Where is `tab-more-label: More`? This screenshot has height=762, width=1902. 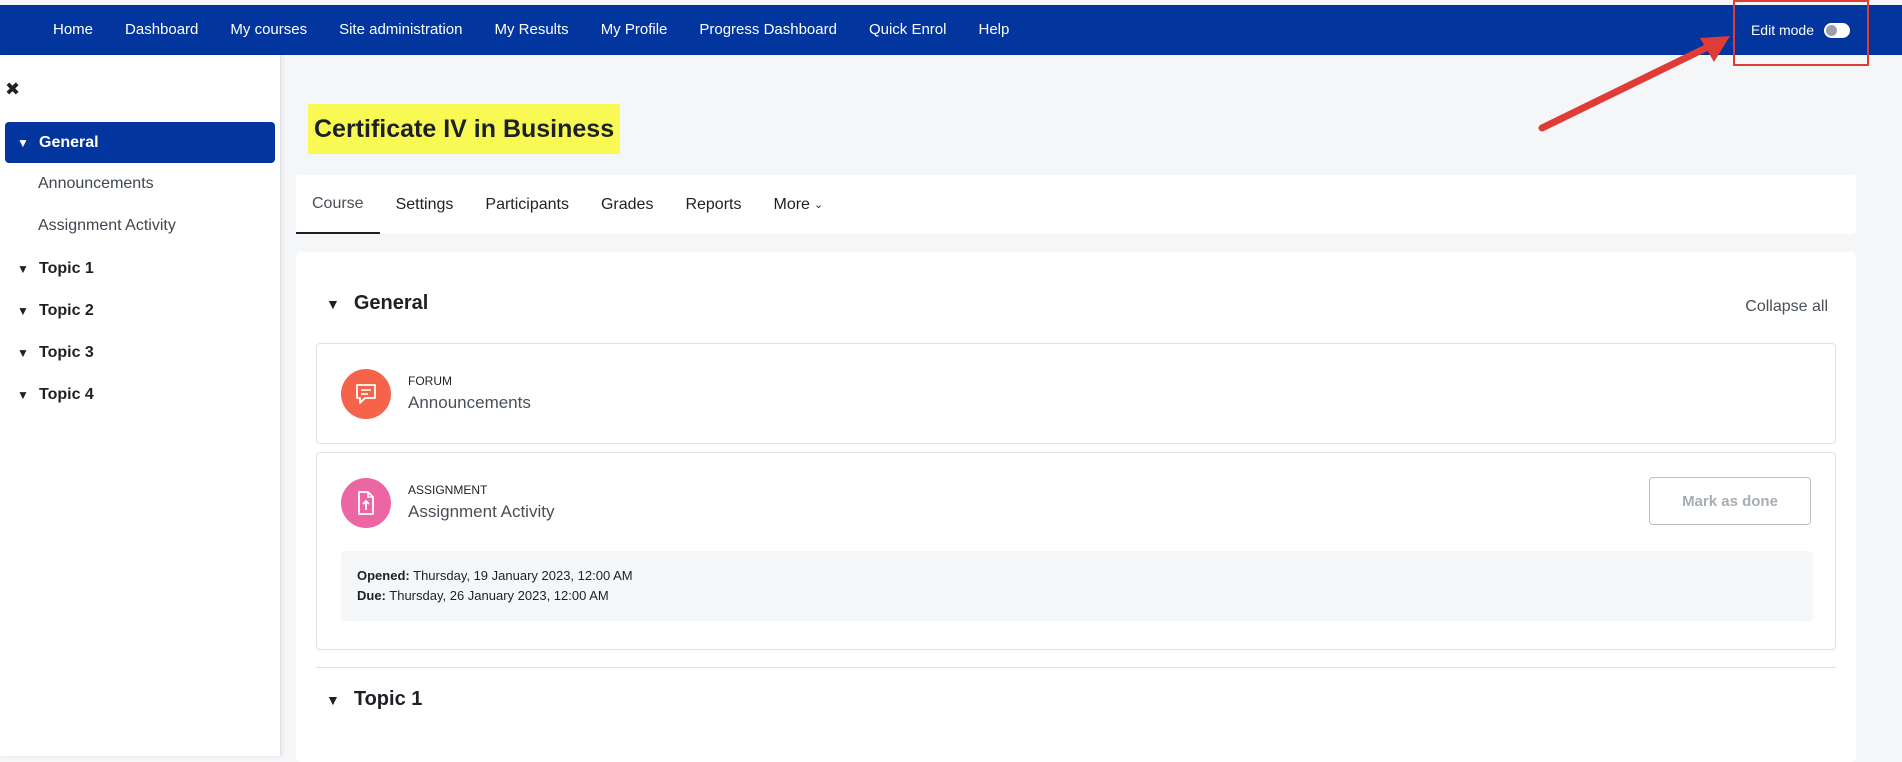
tab-more-label: More is located at coordinates (791, 204).